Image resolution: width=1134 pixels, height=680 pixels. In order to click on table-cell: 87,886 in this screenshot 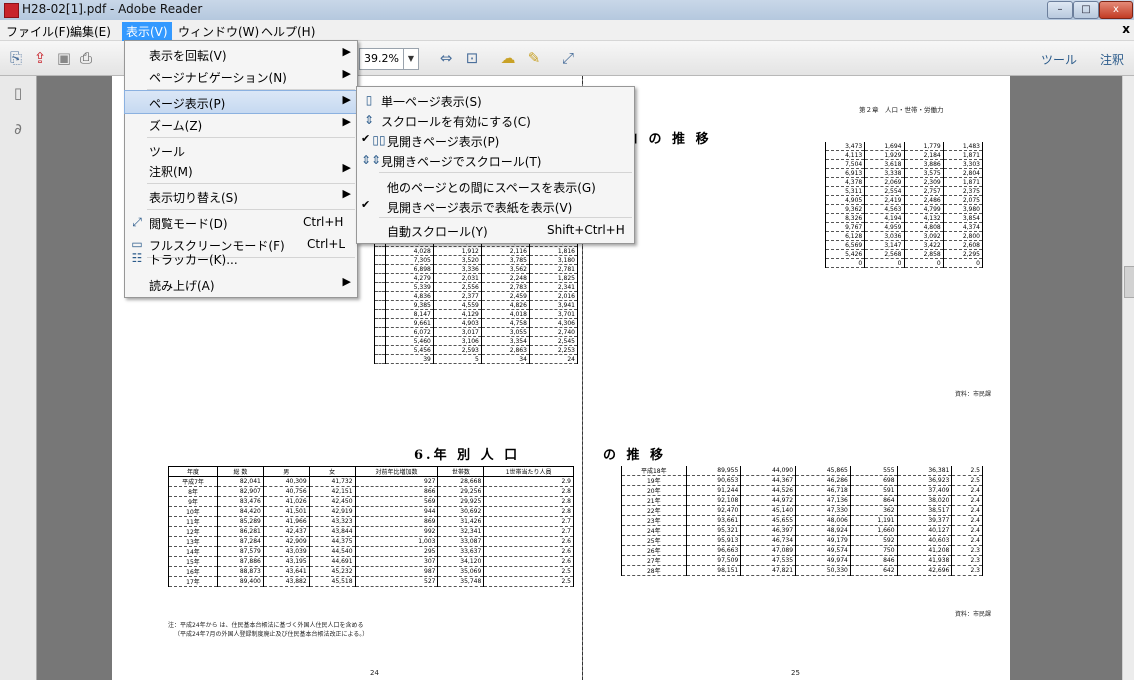, I will do `click(240, 561)`.